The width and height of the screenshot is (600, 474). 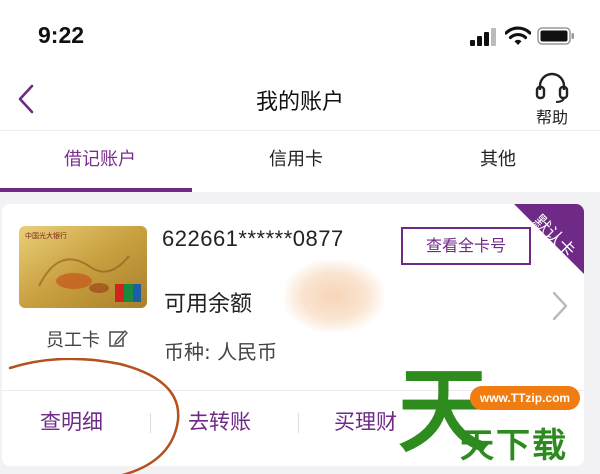 What do you see at coordinates (253, 238) in the screenshot?
I see `card-number: 622661******0877` at bounding box center [253, 238].